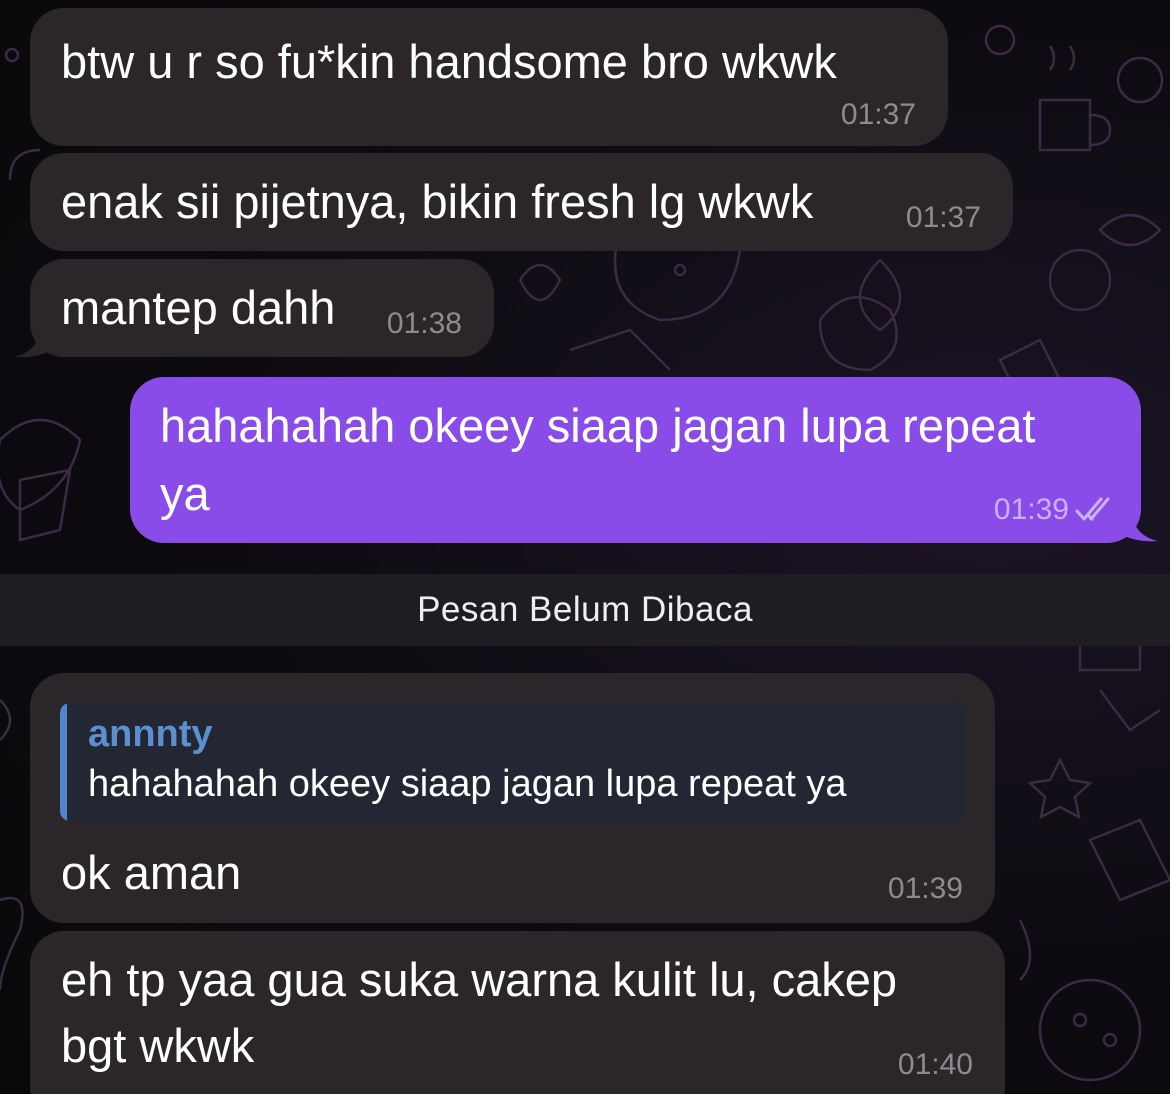  Describe the element at coordinates (151, 872) in the screenshot. I see `message-text: ok aman` at that location.